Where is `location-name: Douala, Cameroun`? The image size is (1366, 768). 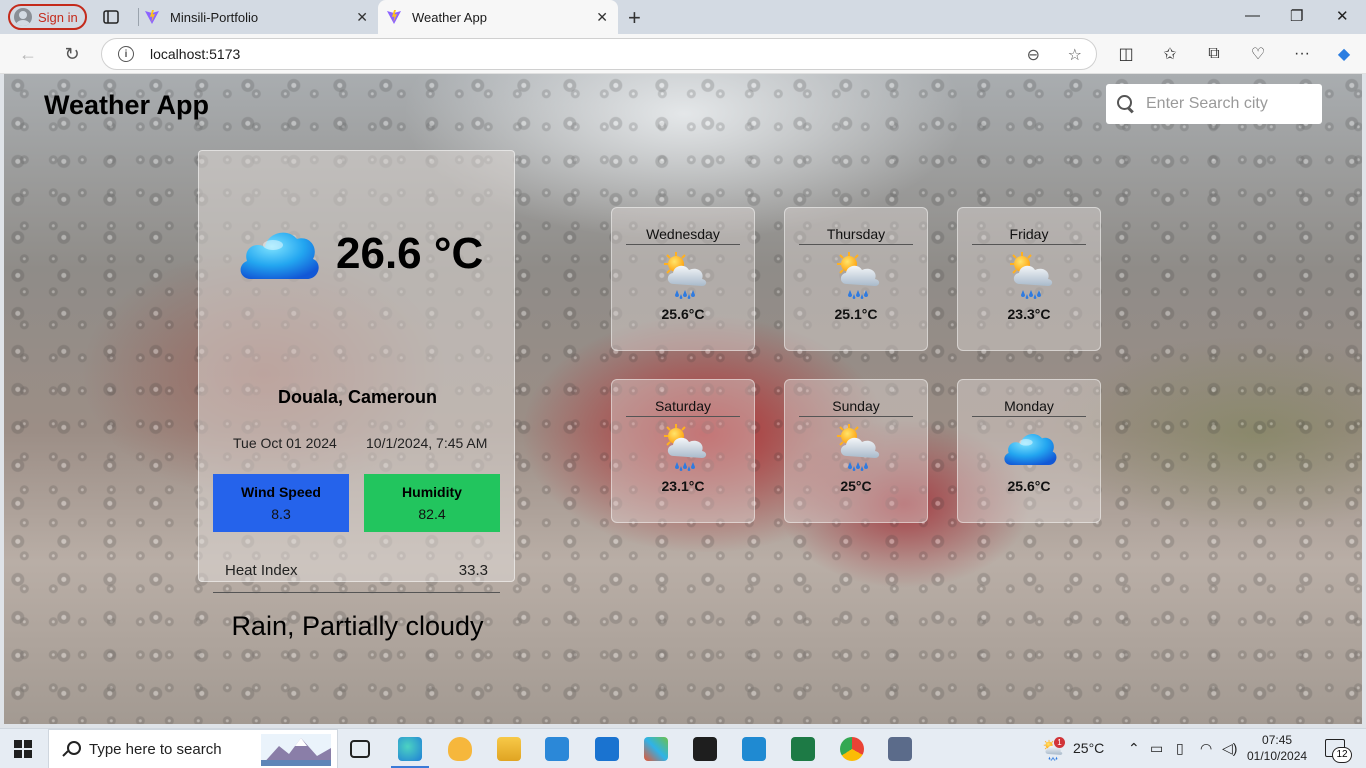 location-name: Douala, Cameroun is located at coordinates (357, 397).